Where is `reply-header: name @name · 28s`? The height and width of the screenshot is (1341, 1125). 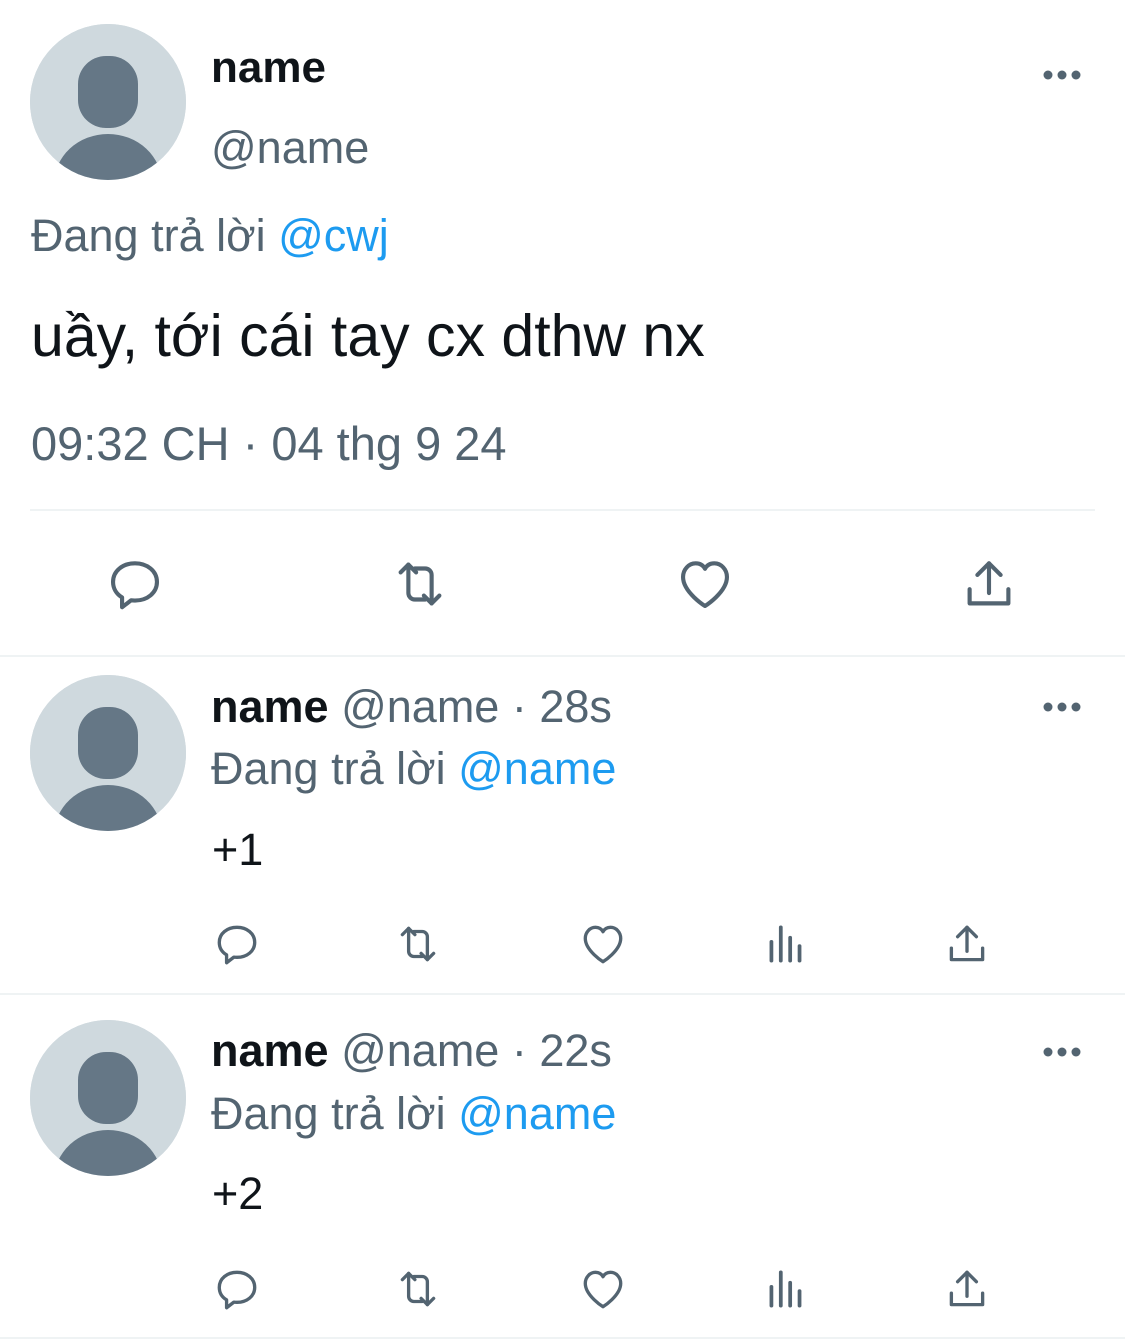 reply-header: name @name · 28s is located at coordinates (411, 707).